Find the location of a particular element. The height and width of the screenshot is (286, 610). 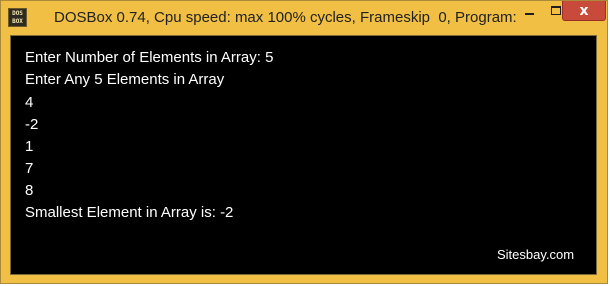

close-icon: x is located at coordinates (584, 11).